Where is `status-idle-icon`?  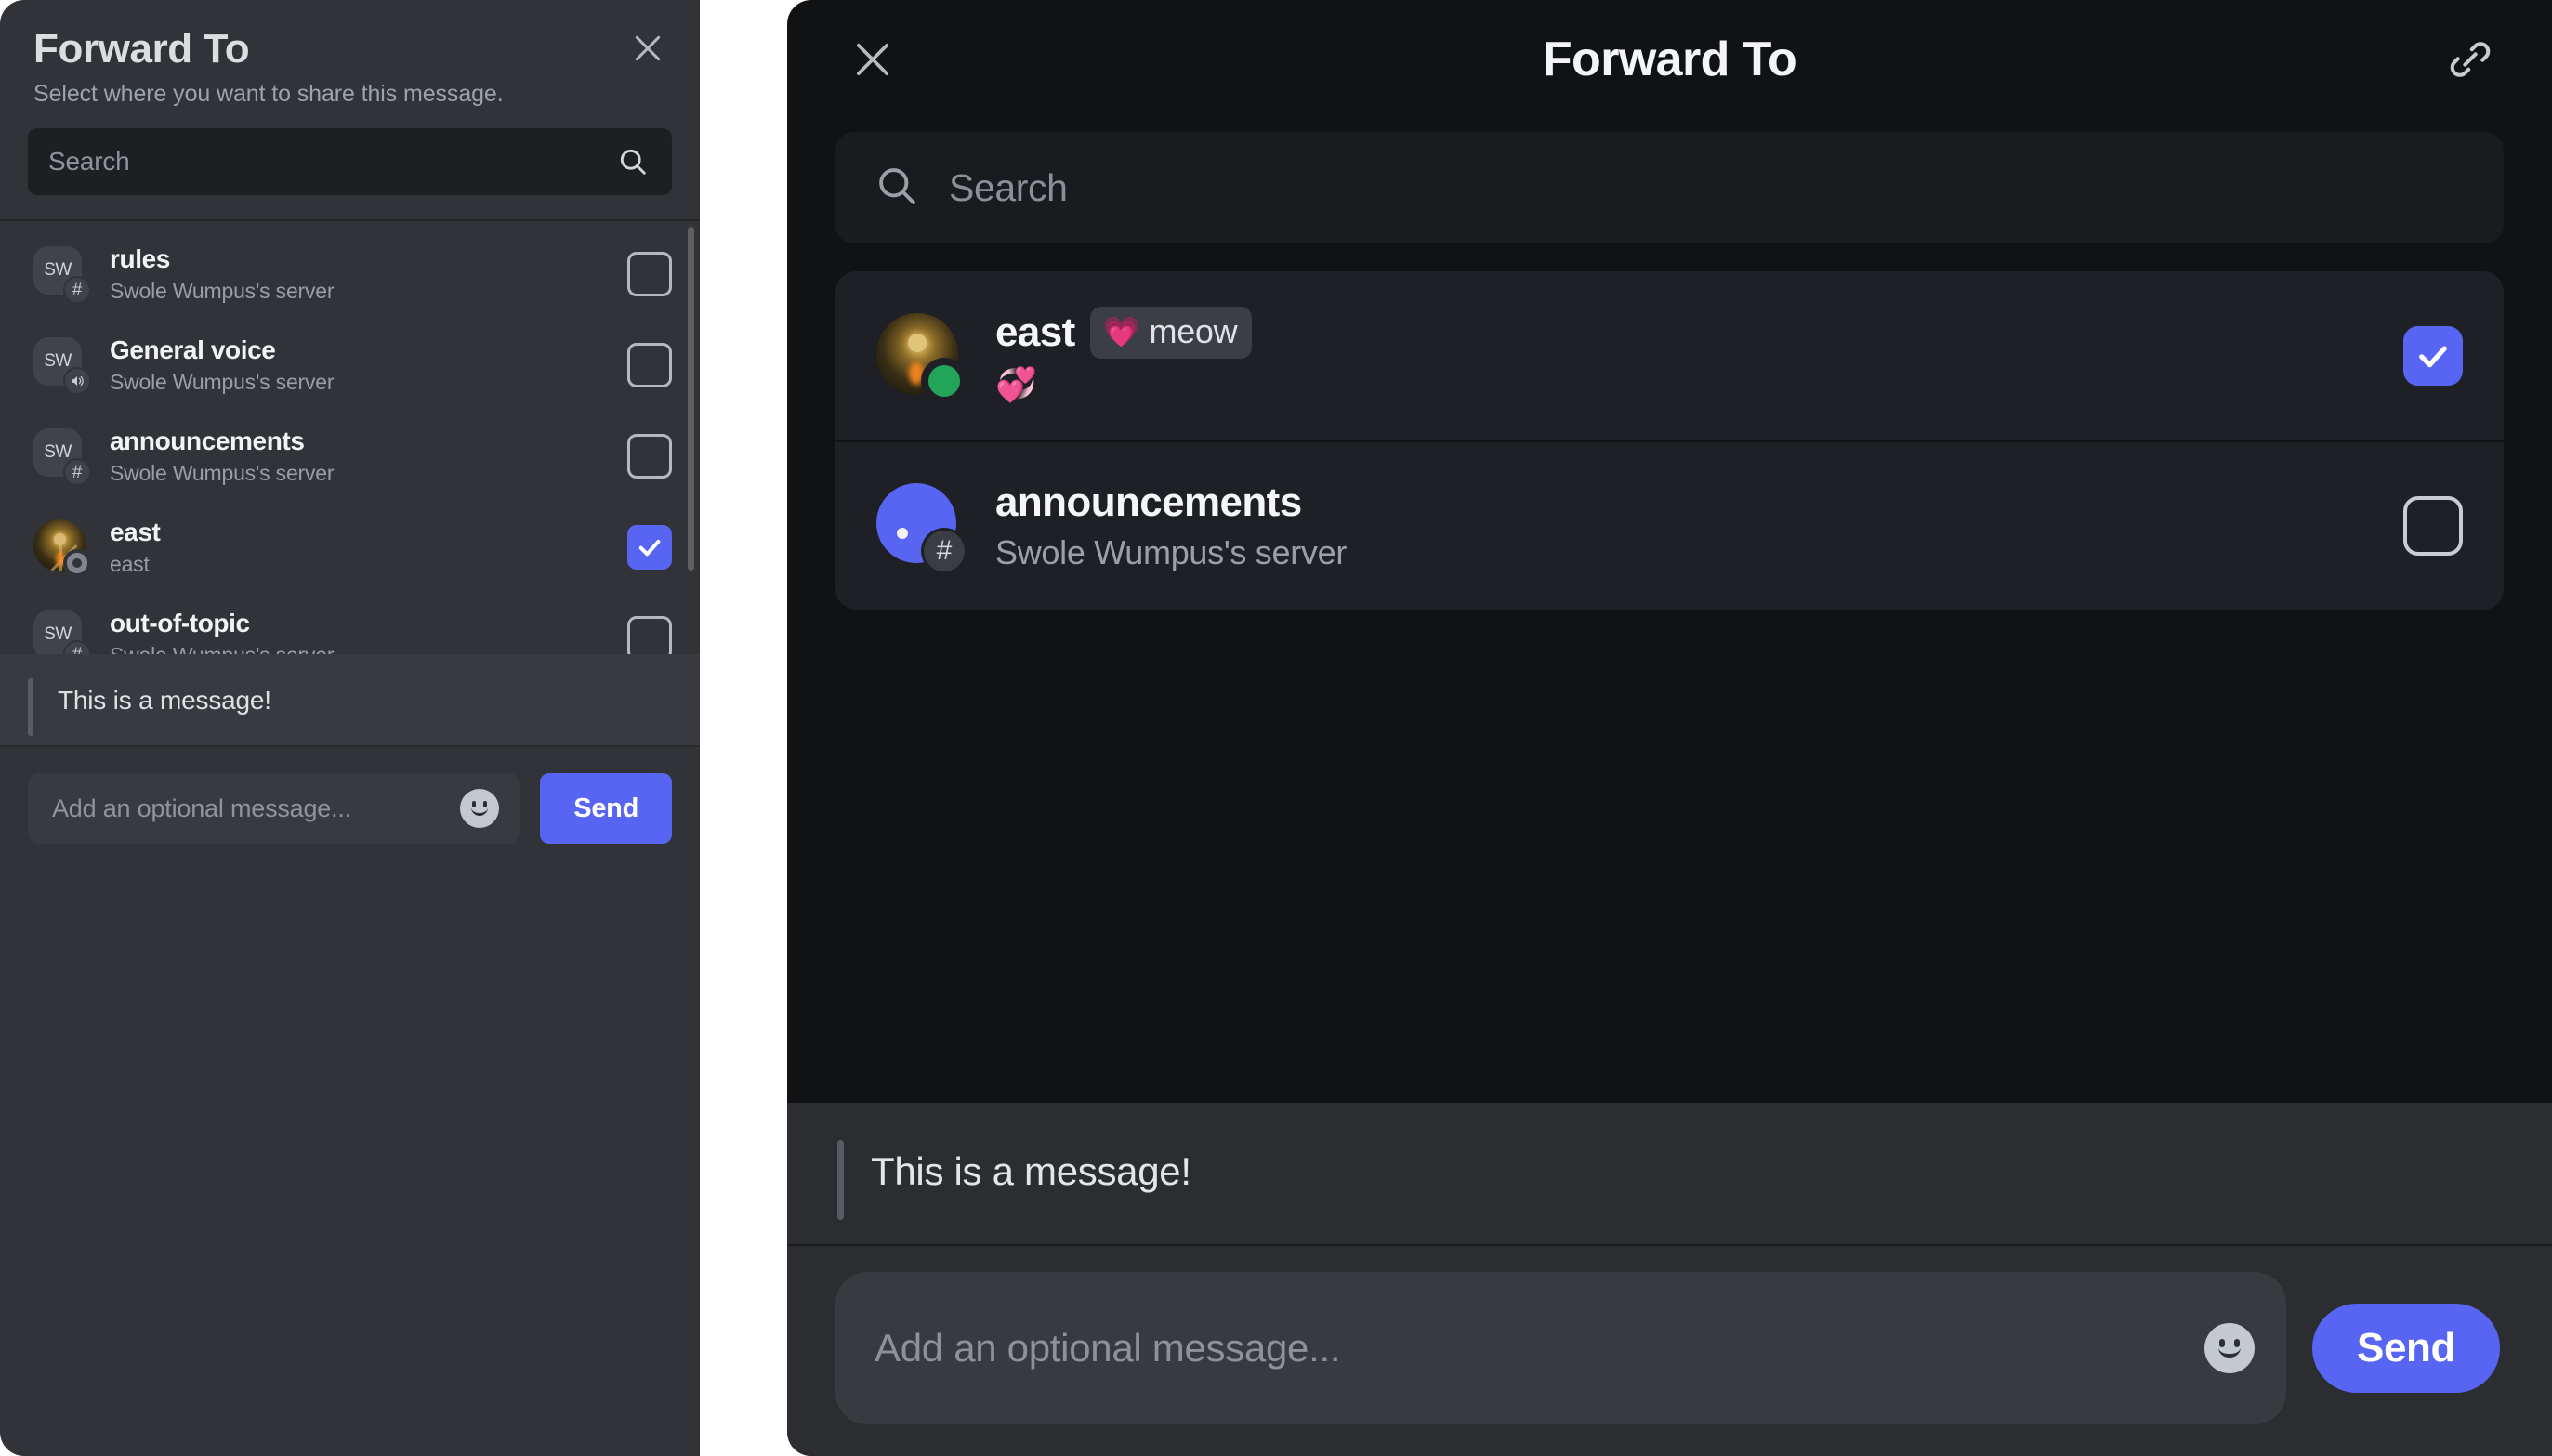
status-idle-icon is located at coordinates (77, 563).